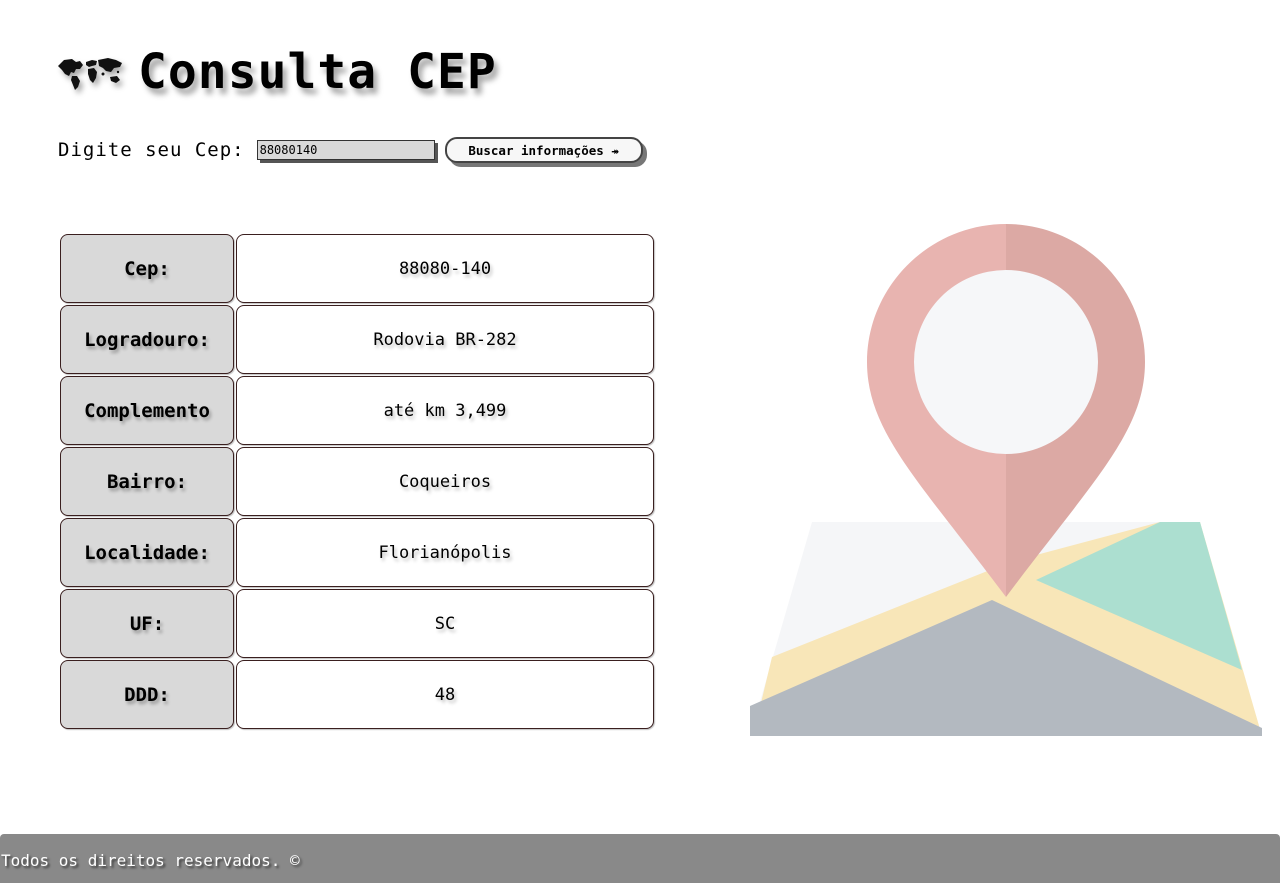  What do you see at coordinates (147, 339) in the screenshot?
I see `info-label: Logradouro:` at bounding box center [147, 339].